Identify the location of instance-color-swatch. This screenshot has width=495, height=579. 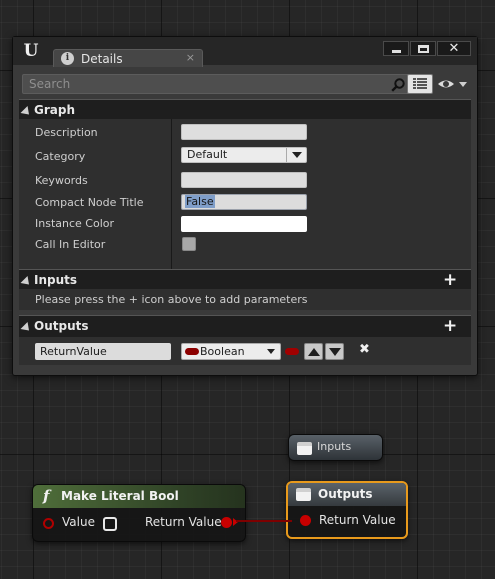
(244, 224).